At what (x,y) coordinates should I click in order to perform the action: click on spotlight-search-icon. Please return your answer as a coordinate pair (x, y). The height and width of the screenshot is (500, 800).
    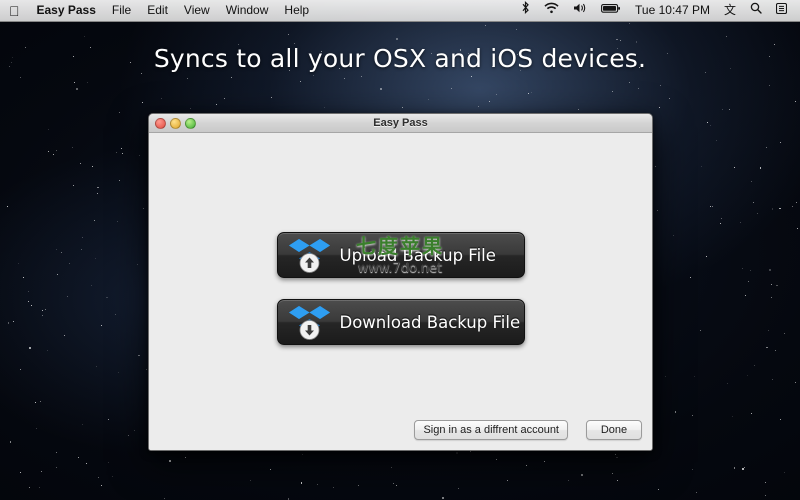
    Looking at the image, I should click on (756, 10).